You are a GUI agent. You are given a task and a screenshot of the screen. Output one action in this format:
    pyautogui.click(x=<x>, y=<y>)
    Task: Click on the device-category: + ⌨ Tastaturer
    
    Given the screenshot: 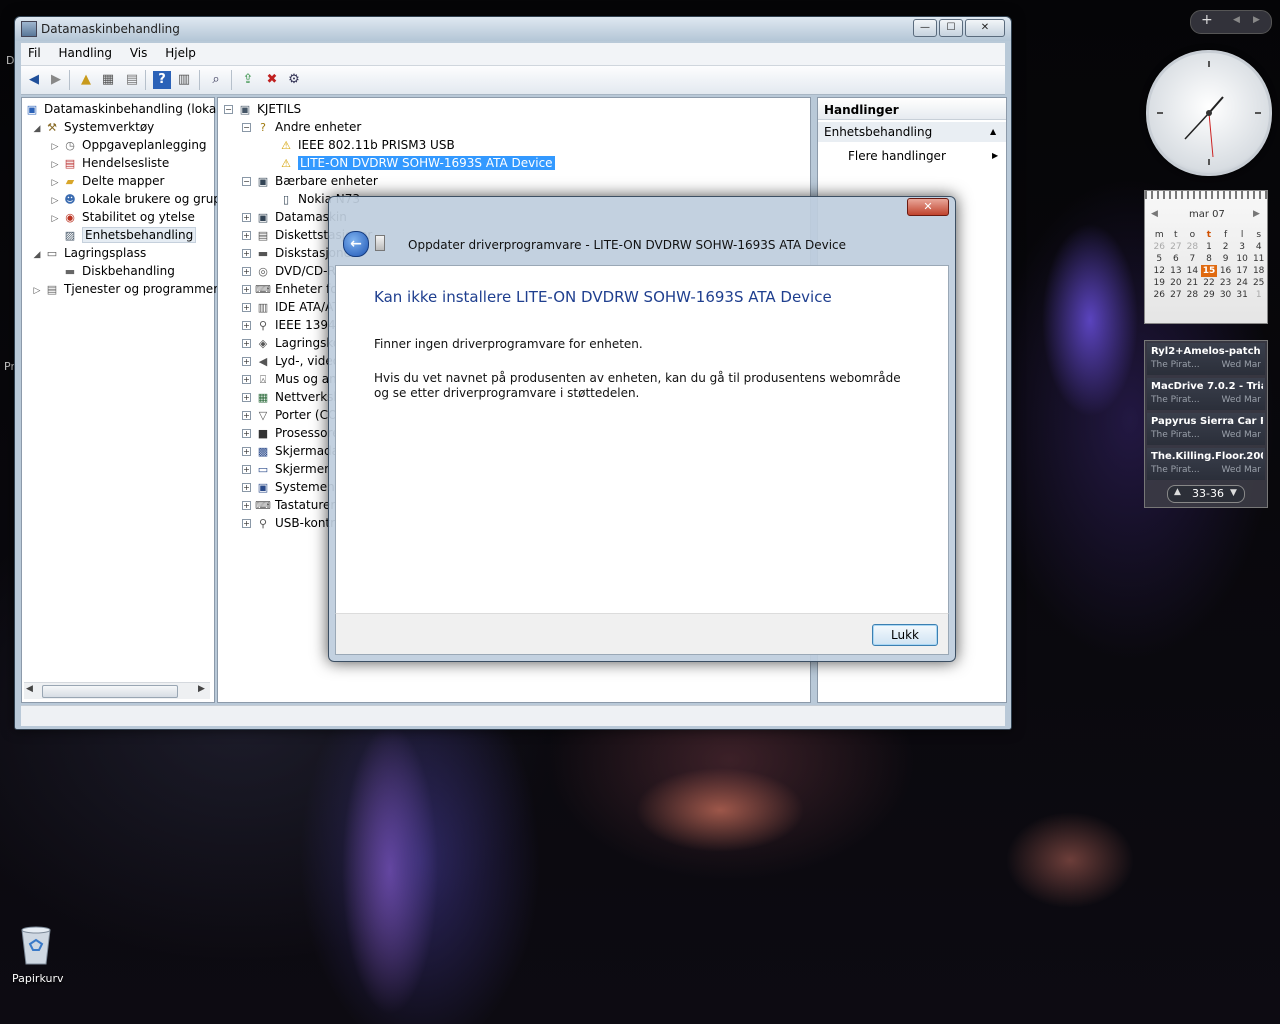 What is the action you would take?
    pyautogui.click(x=288, y=505)
    